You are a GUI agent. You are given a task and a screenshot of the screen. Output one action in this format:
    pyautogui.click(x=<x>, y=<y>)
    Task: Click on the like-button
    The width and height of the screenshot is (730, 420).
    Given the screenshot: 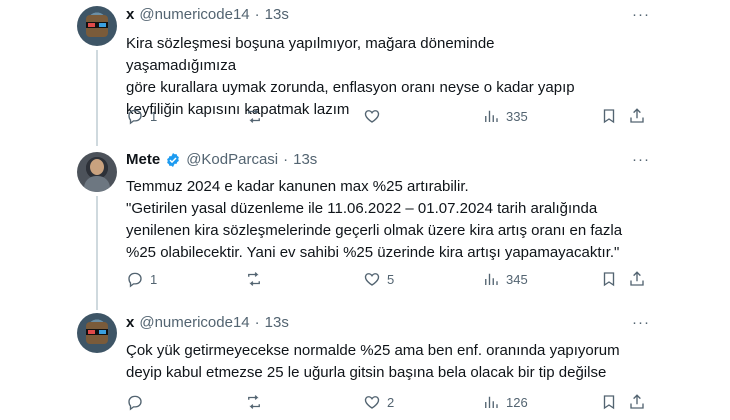 What is the action you would take?
    pyautogui.click(x=375, y=116)
    